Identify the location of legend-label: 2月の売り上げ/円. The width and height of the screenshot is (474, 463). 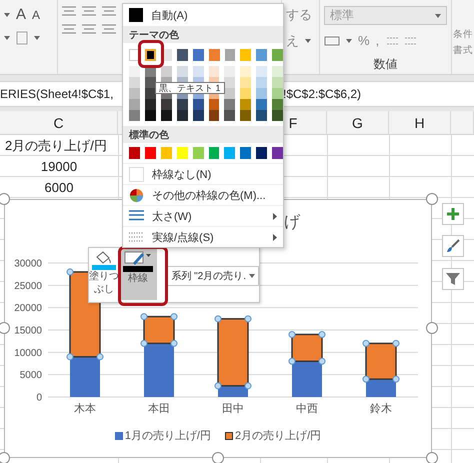
(278, 436).